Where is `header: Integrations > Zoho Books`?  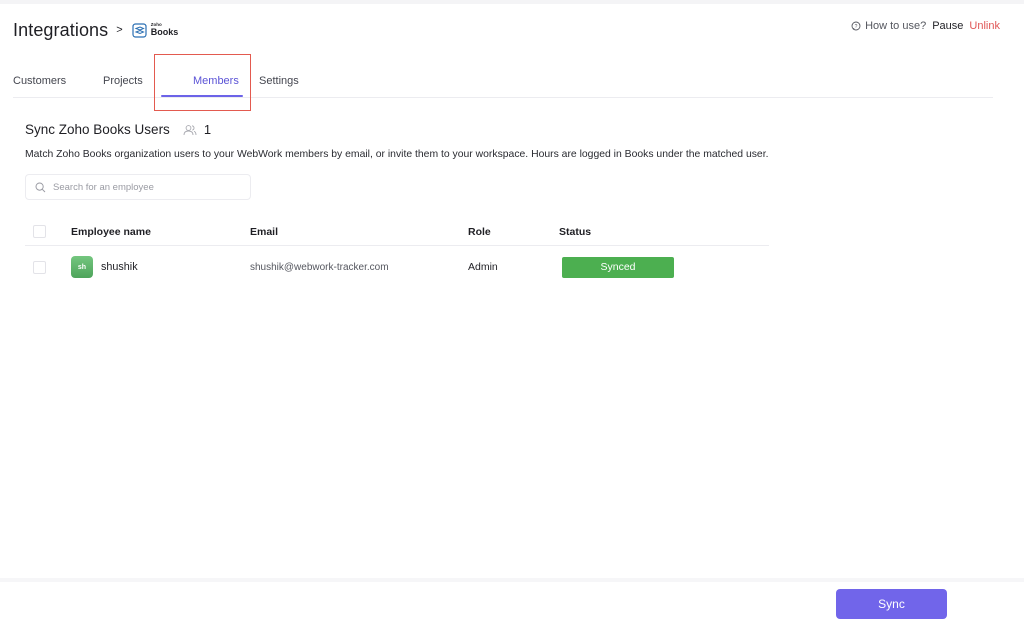
header: Integrations > Zoho Books is located at coordinates (95, 30).